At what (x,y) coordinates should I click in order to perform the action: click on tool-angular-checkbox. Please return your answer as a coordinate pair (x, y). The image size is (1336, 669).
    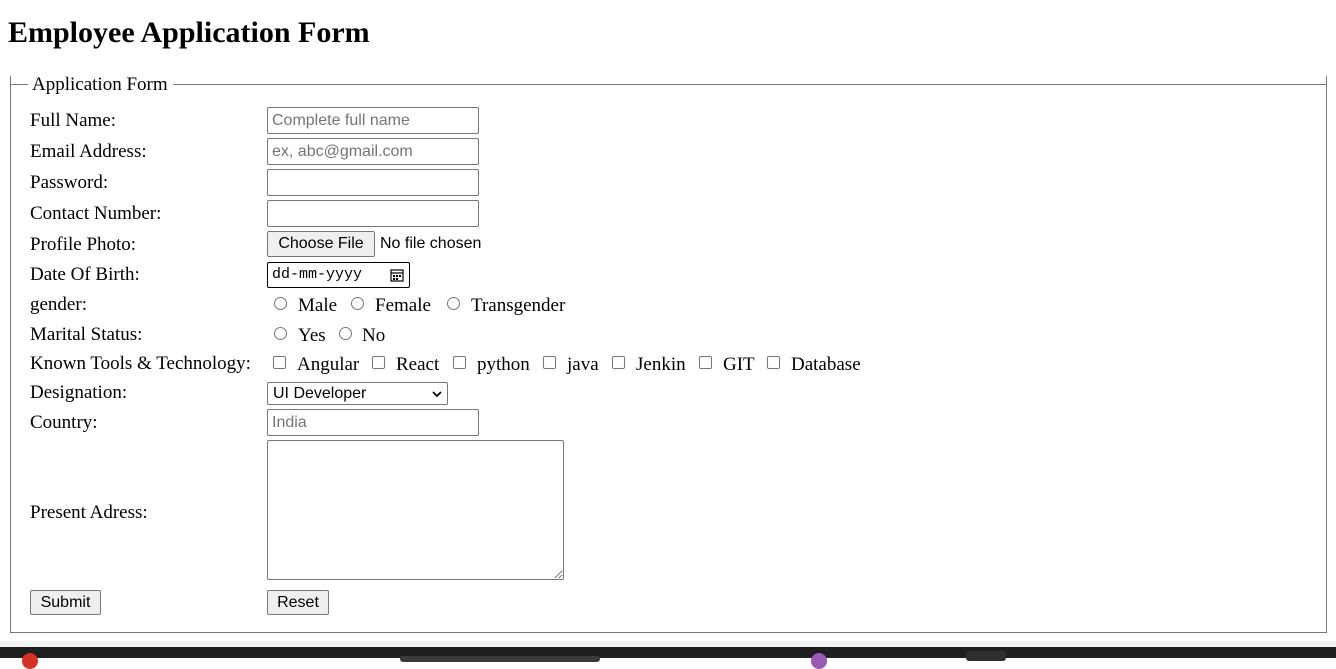
    Looking at the image, I should click on (279, 362).